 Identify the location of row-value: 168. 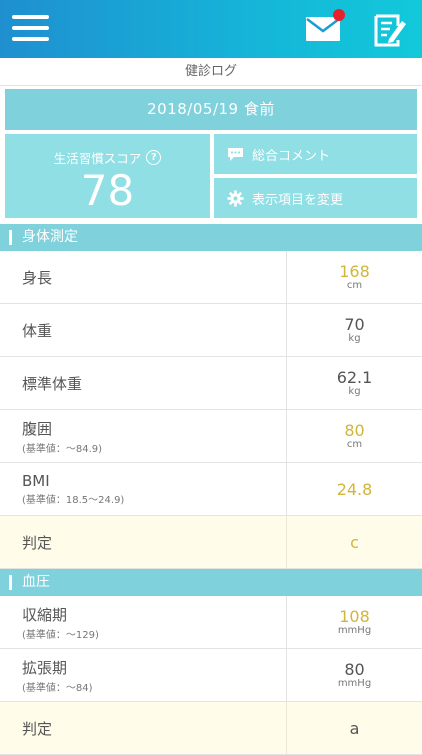
(354, 271).